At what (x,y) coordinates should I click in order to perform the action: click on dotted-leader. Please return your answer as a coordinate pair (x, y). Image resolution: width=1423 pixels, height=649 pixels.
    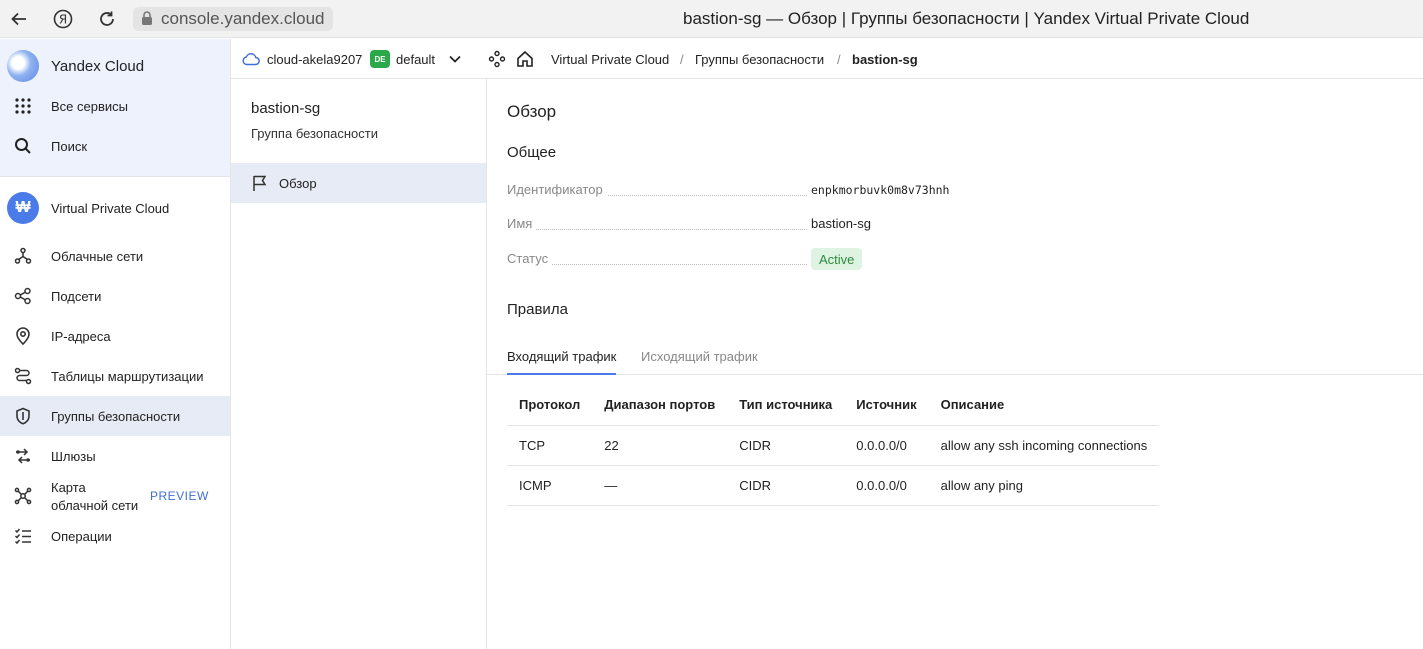
    Looking at the image, I should click on (657, 229).